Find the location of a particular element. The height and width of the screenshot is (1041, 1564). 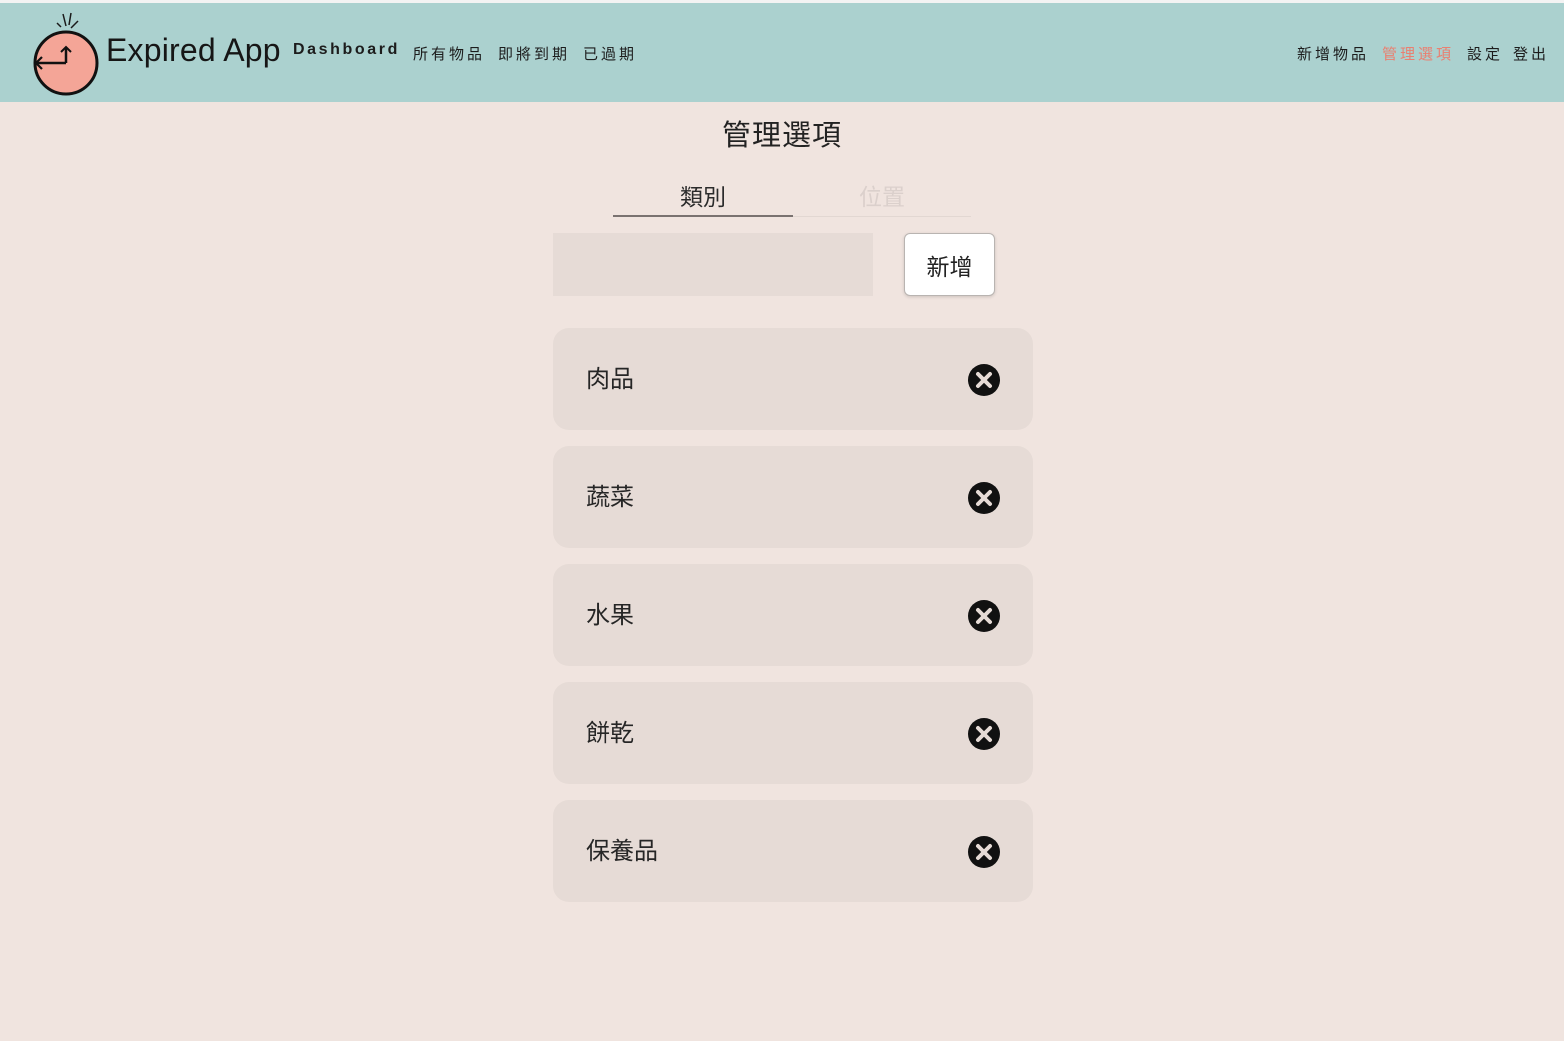

item-label: 蔬菜 is located at coordinates (610, 497).